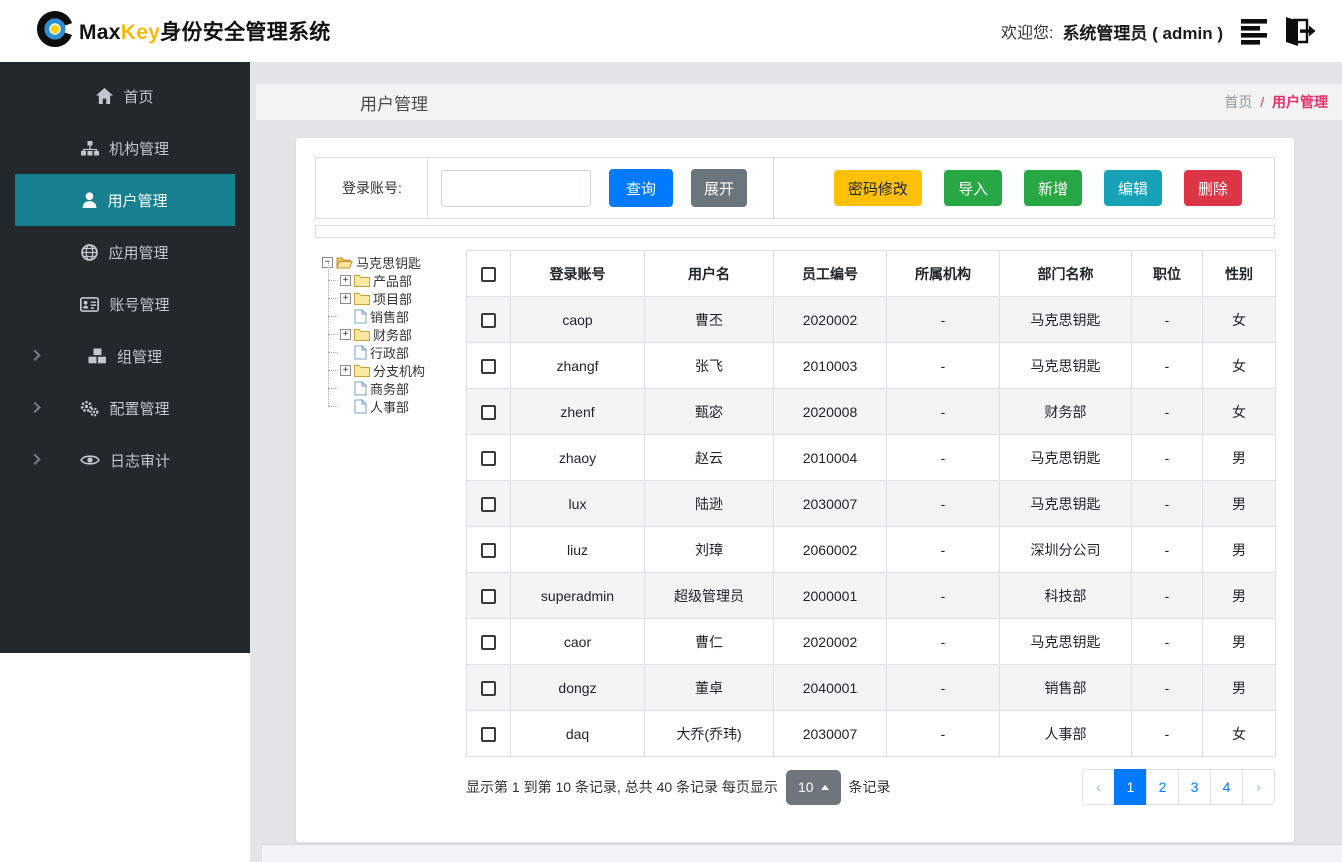 Image resolution: width=1342 pixels, height=862 pixels. What do you see at coordinates (89, 200) in the screenshot?
I see `user-icon` at bounding box center [89, 200].